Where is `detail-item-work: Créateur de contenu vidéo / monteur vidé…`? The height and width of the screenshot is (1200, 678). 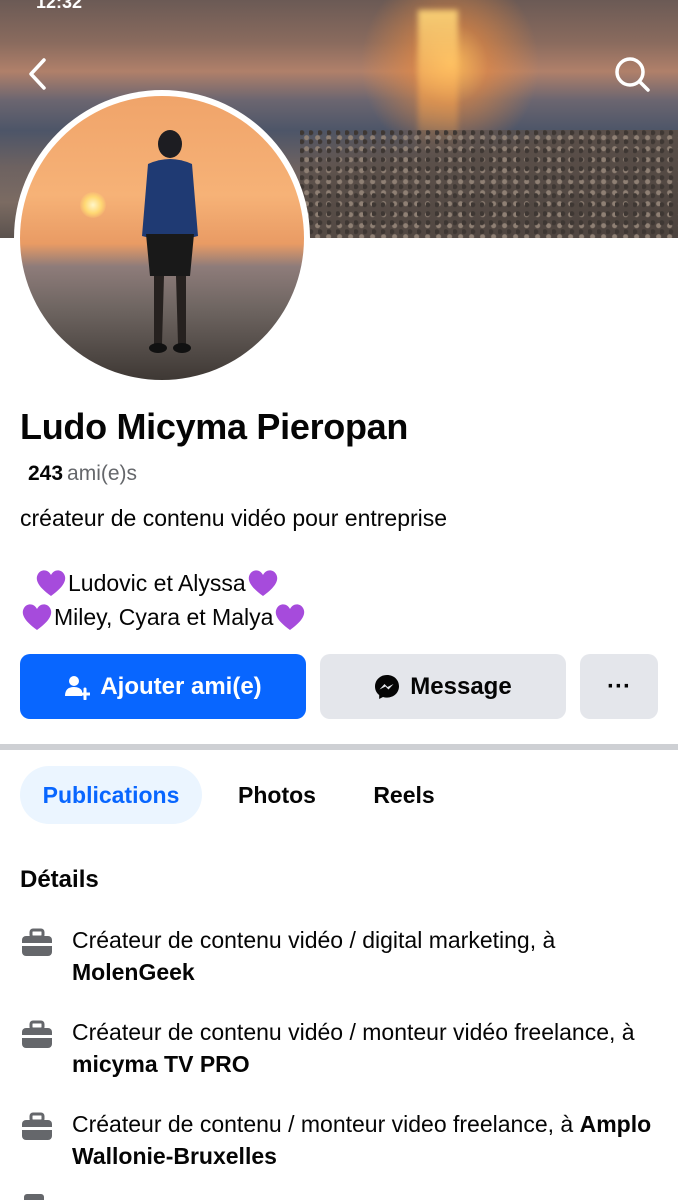
detail-item-work: Créateur de contenu vidéo / monteur vidé… is located at coordinates (340, 1048).